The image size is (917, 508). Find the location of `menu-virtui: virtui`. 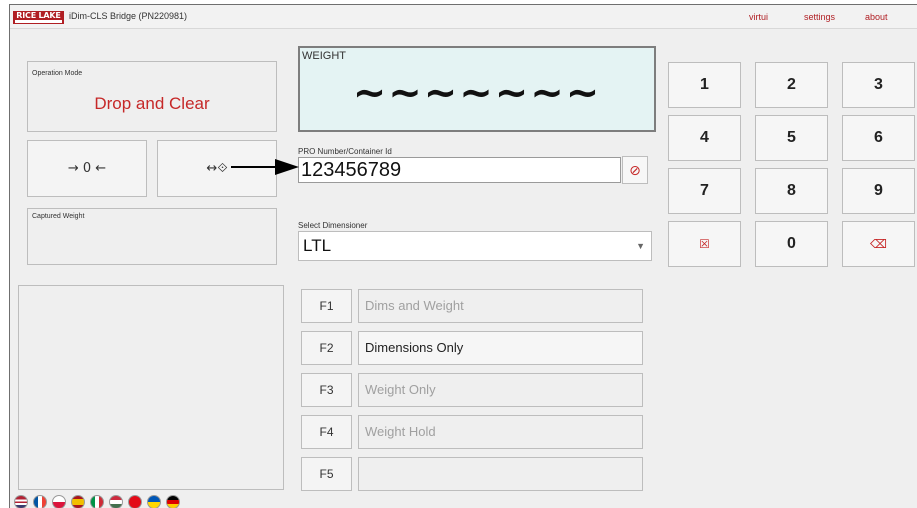

menu-virtui: virtui is located at coordinates (758, 17).